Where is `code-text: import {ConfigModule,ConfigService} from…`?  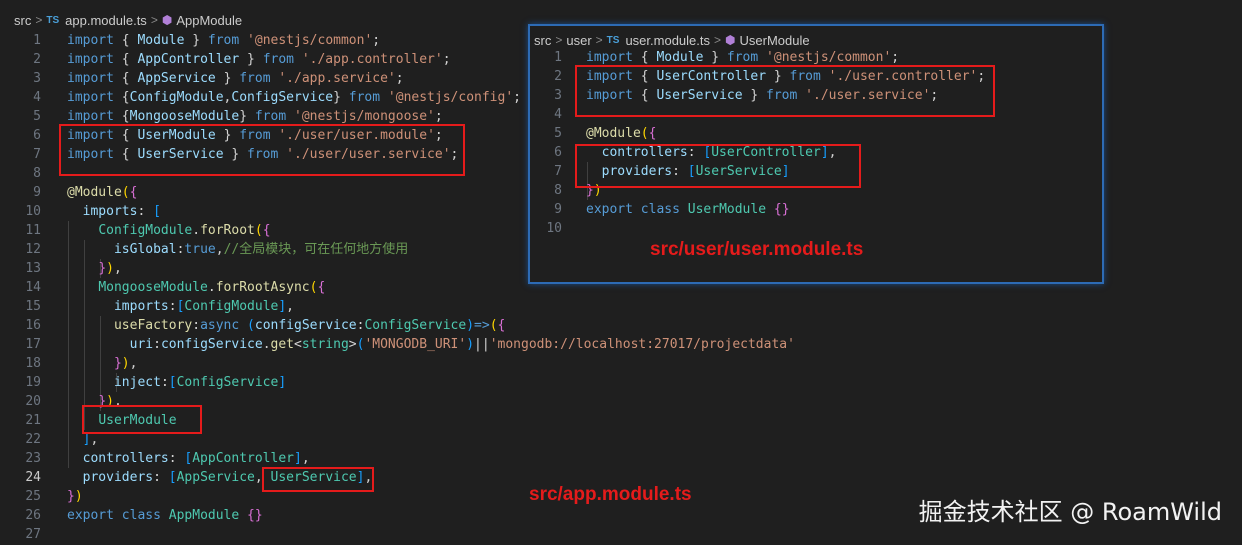 code-text: import {ConfigModule,ConfigService} from… is located at coordinates (294, 97).